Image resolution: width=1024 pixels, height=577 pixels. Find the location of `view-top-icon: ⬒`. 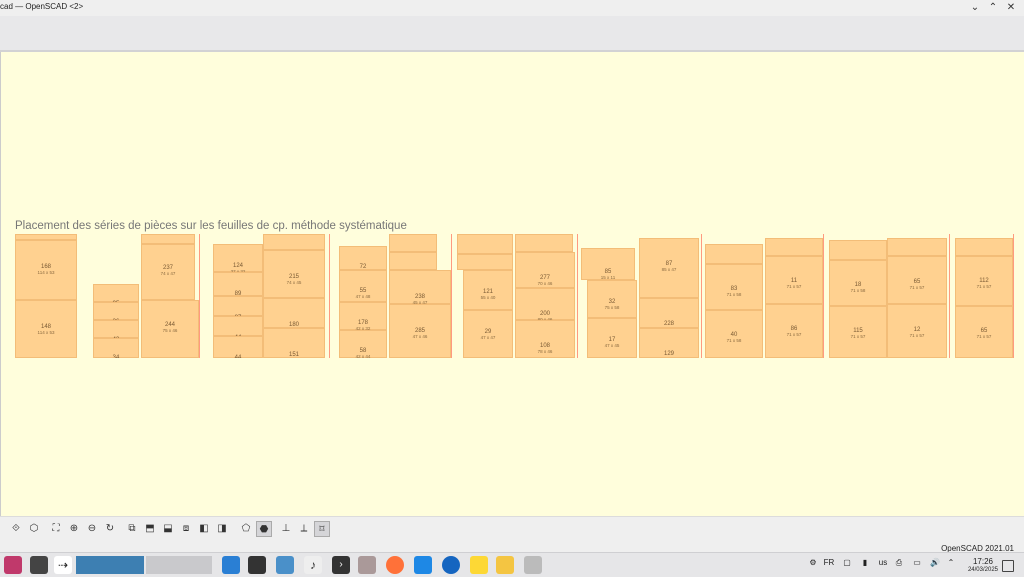

view-top-icon: ⬒ is located at coordinates (150, 529).